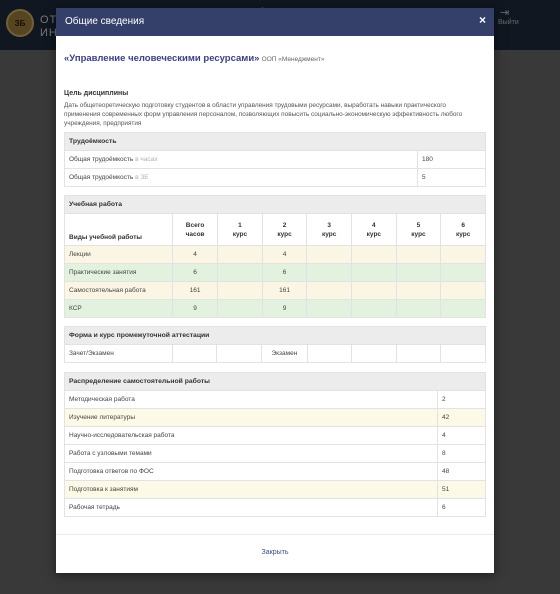  What do you see at coordinates (275, 381) in the screenshot?
I see `self-work-title: Распределение самостоятельной работы` at bounding box center [275, 381].